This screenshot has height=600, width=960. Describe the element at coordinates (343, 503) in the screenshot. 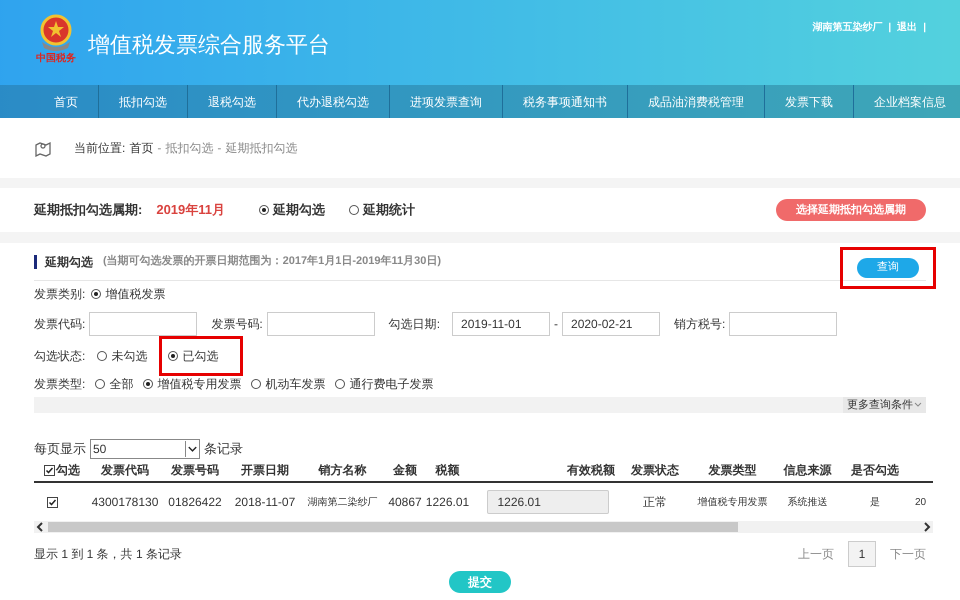

I see `table-cell-text: 湖南第二染纱厂` at that location.